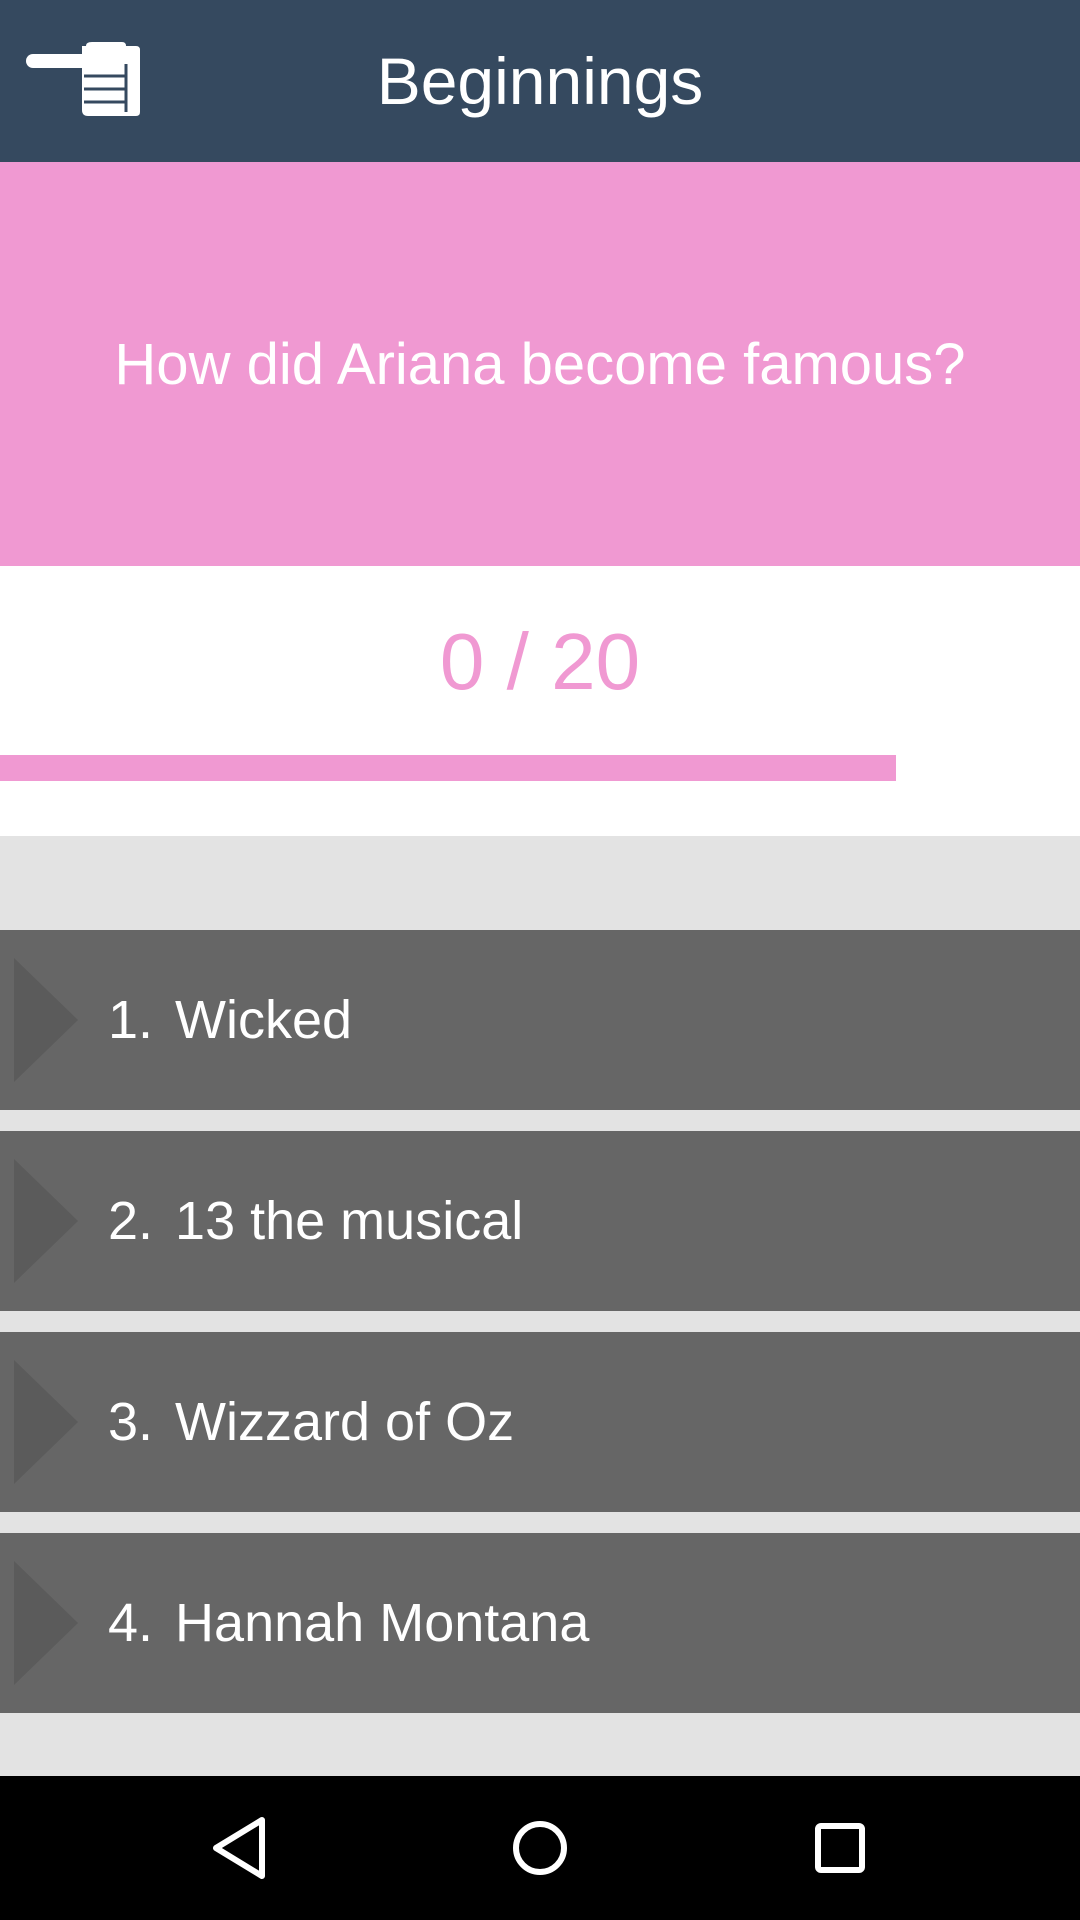  I want to click on answer-option-4: 4. Hannah Montana, so click(540, 1623).